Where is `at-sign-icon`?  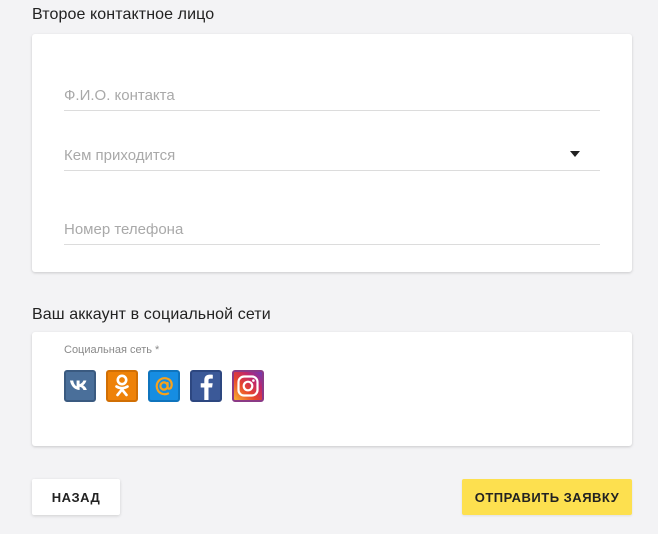 at-sign-icon is located at coordinates (164, 386).